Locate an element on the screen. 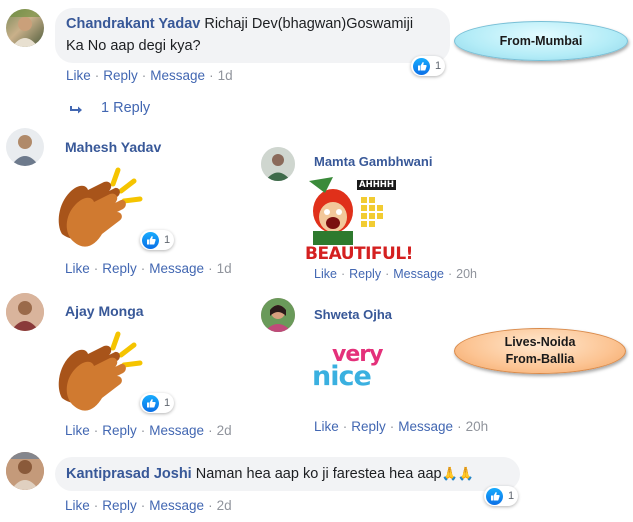 The height and width of the screenshot is (522, 633). folded-hands-icon: 🙏🙏 is located at coordinates (457, 473).